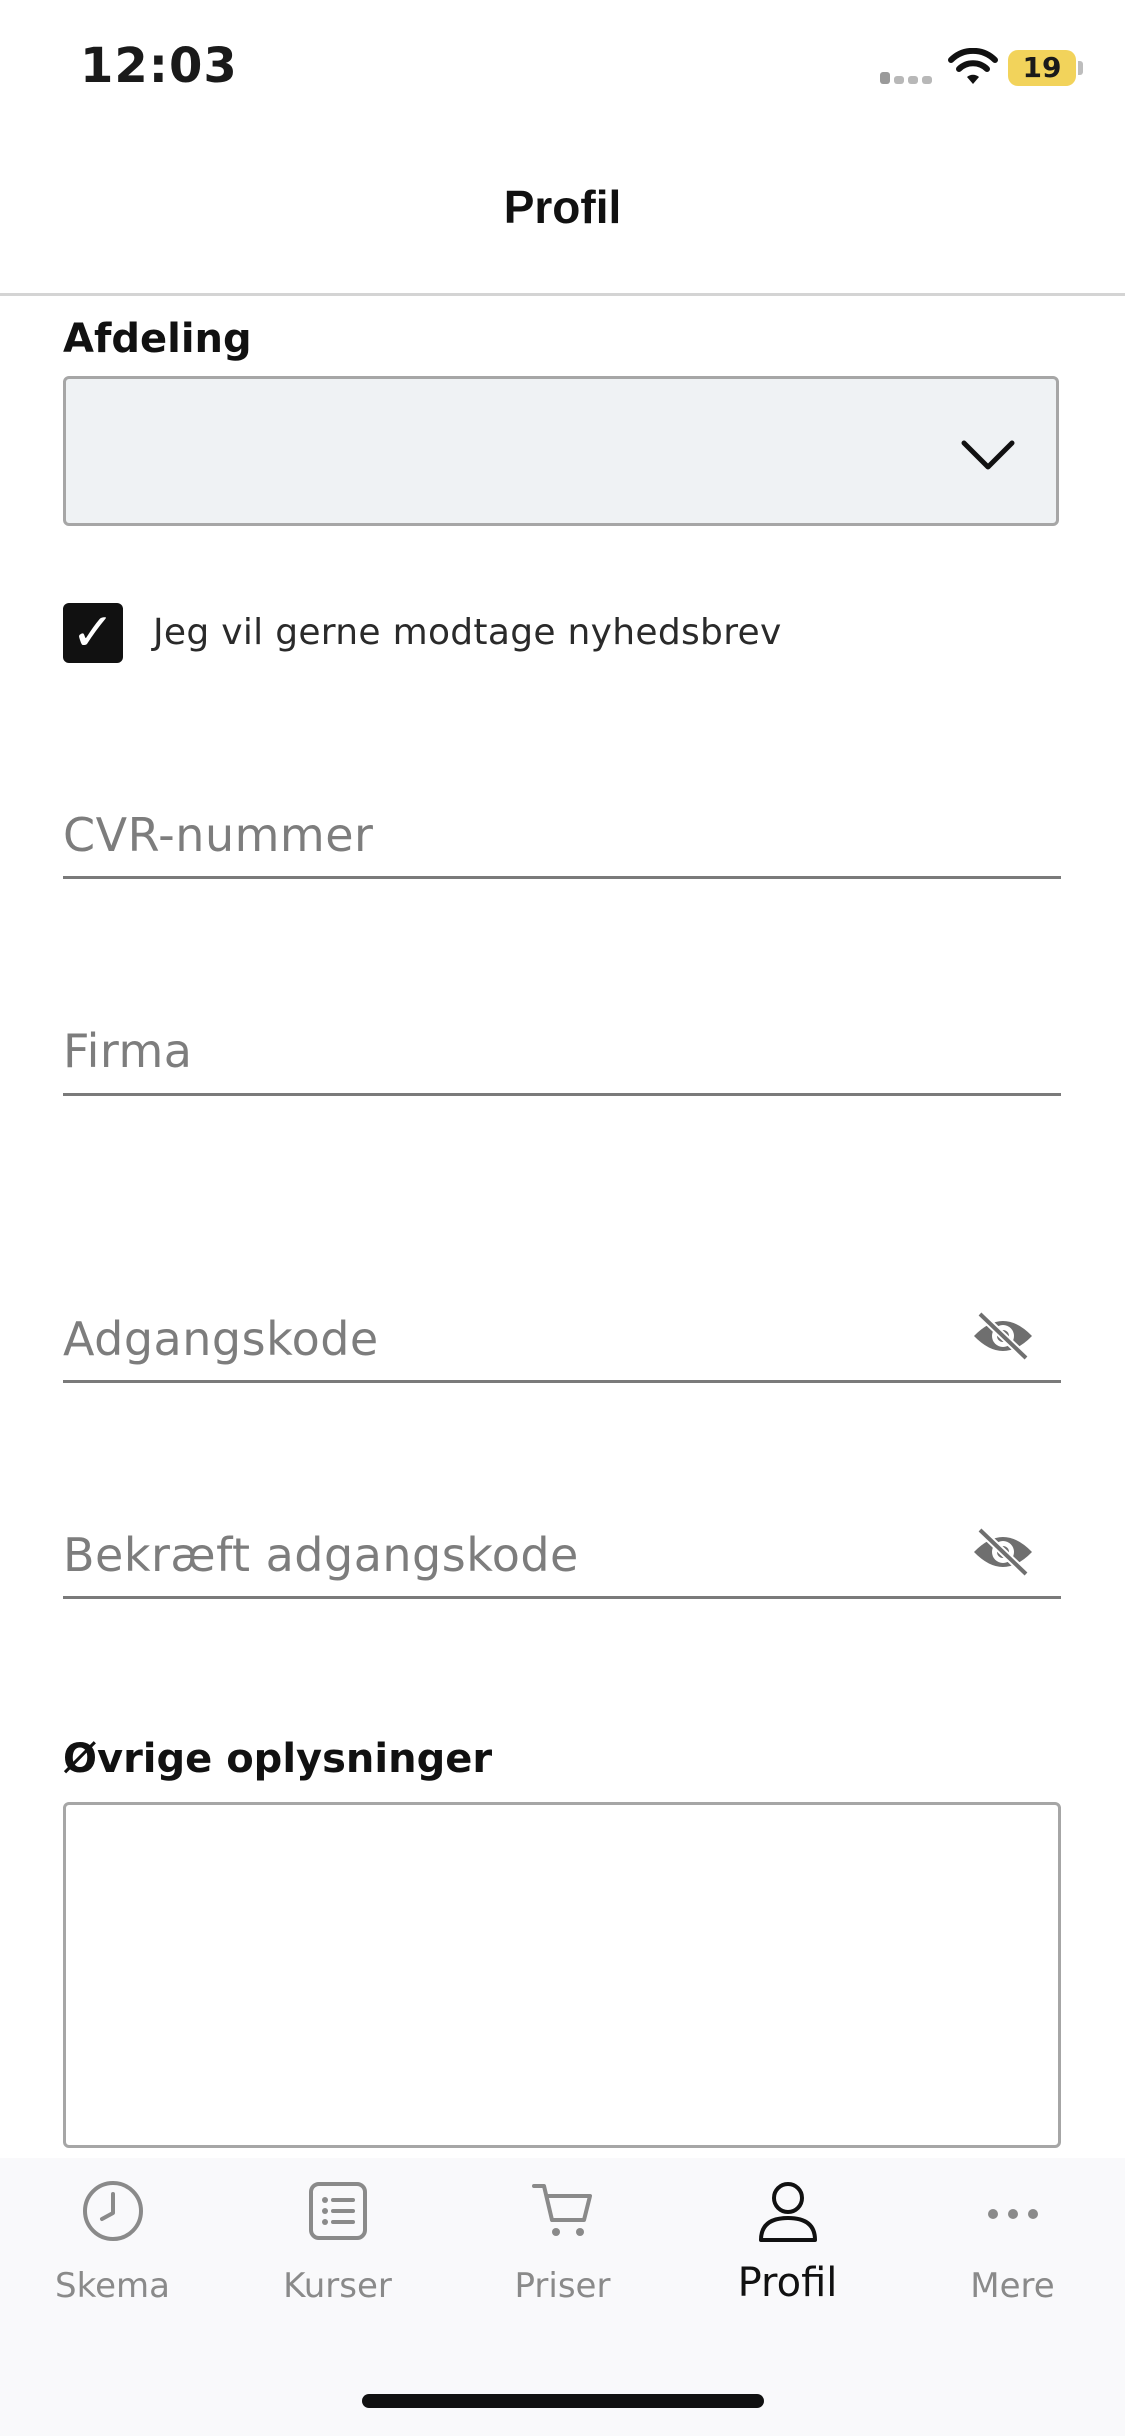 The image size is (1125, 2436). I want to click on tab-kurser: Kurser, so click(337, 2258).